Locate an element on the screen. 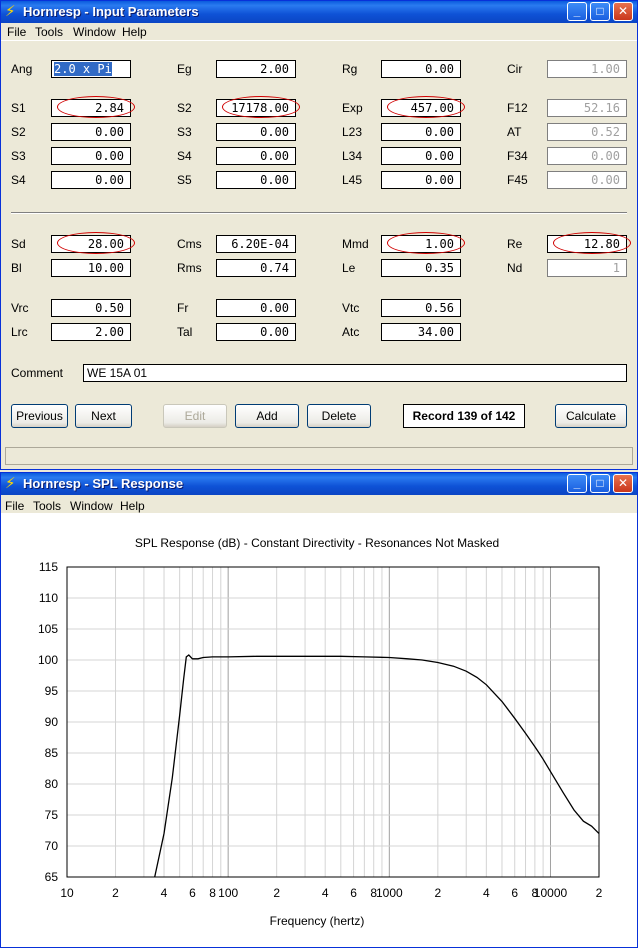  edit-button: Edit is located at coordinates (195, 416).